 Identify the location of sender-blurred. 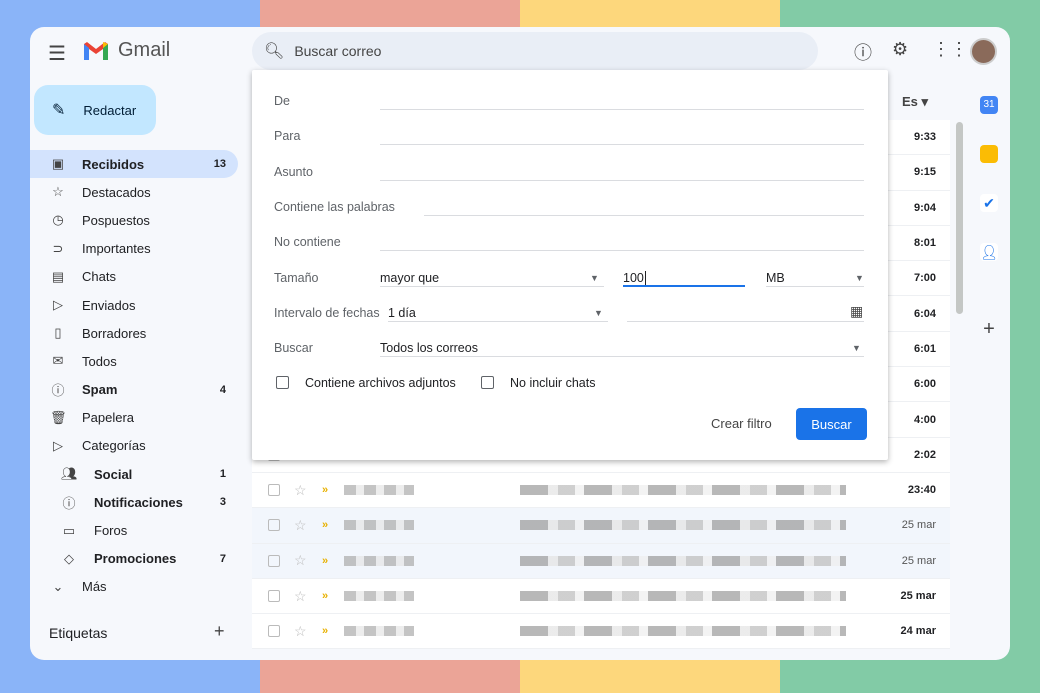
(379, 490).